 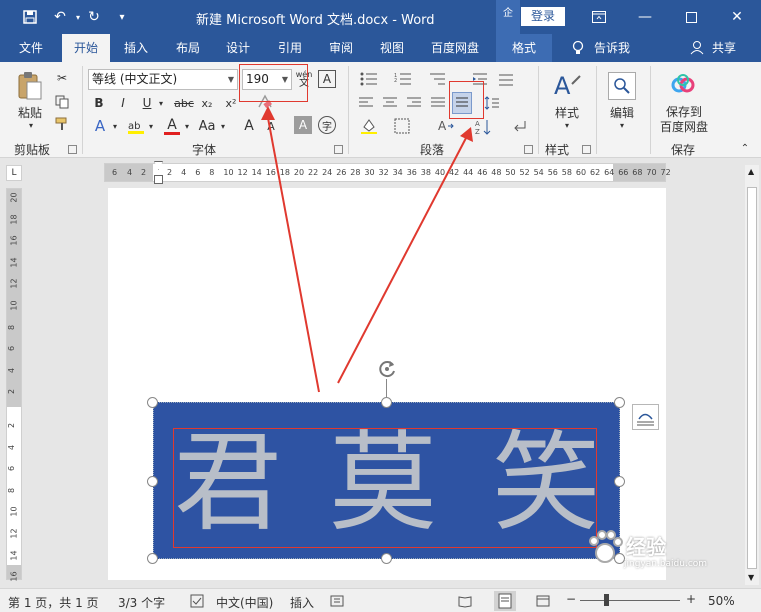 I want to click on language: 中文(中国), so click(x=244, y=602).